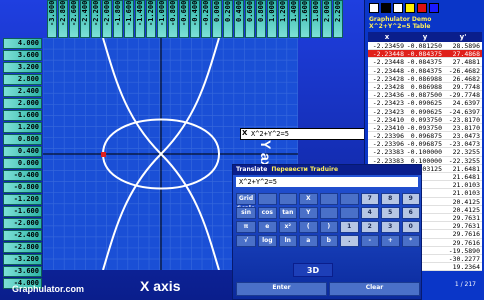 This screenshot has width=484, height=300. I want to click on calculator-key: e, so click(267, 227).